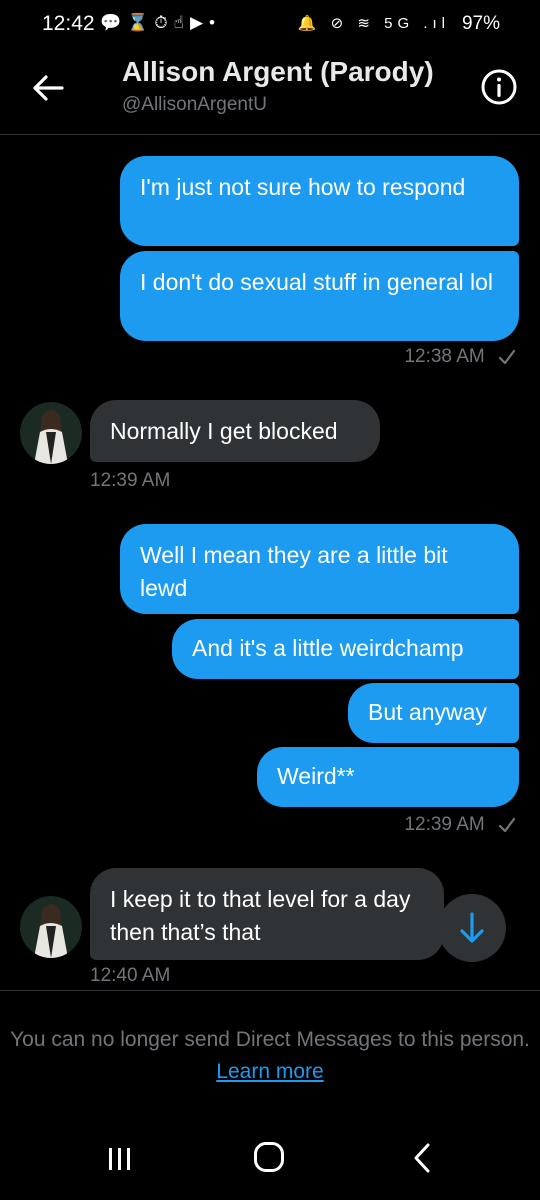  I want to click on message-text: And it's a little weirdchamp, so click(328, 648).